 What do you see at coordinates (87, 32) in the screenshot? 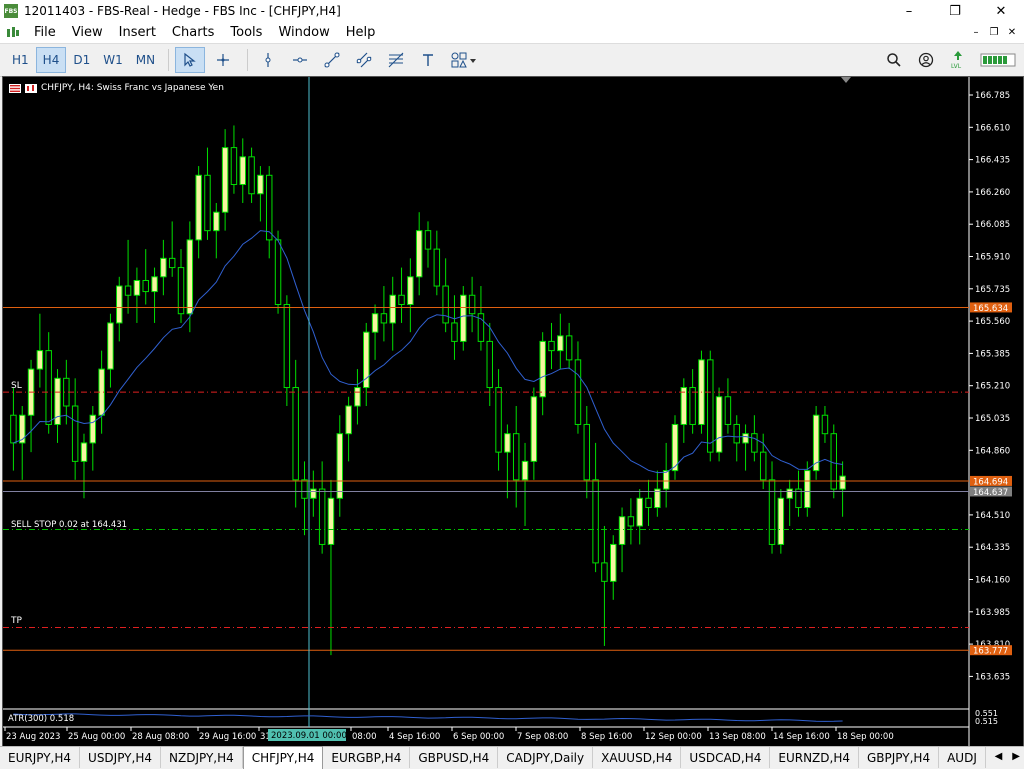
I see `menu-view: View` at bounding box center [87, 32].